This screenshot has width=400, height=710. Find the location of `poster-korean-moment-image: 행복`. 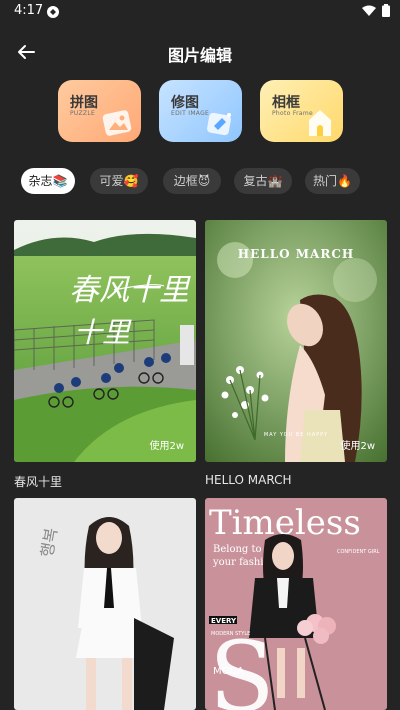

poster-korean-moment-image: 행복 is located at coordinates (105, 604).